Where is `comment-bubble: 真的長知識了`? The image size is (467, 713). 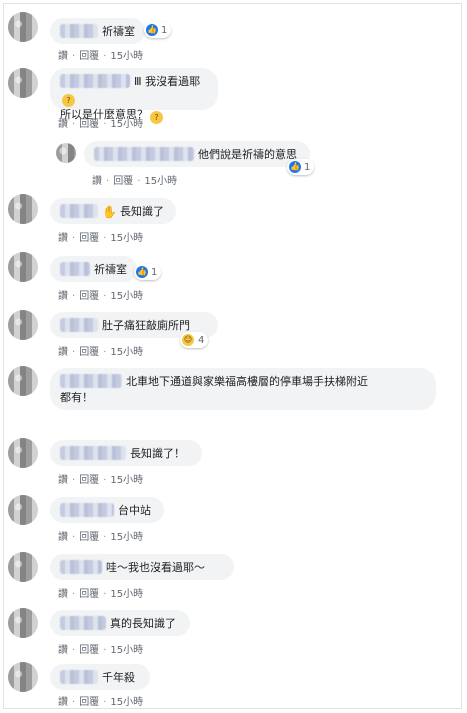
comment-bubble: 真的長知識了 is located at coordinates (120, 623).